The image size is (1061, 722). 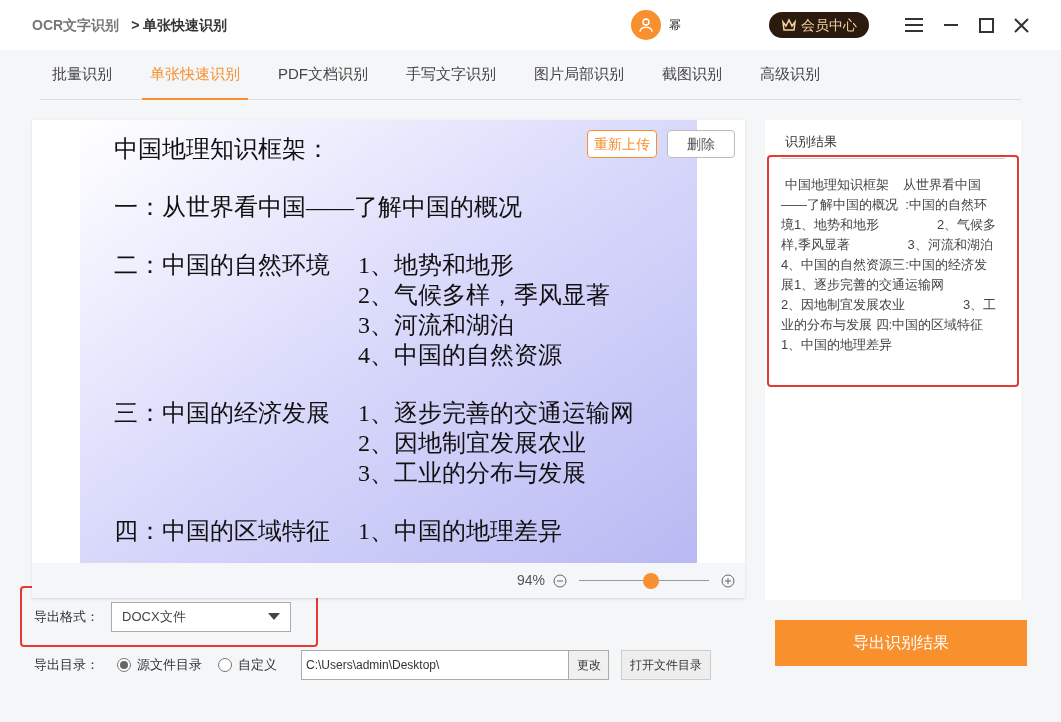 I want to click on maximize-icon, so click(x=986, y=25).